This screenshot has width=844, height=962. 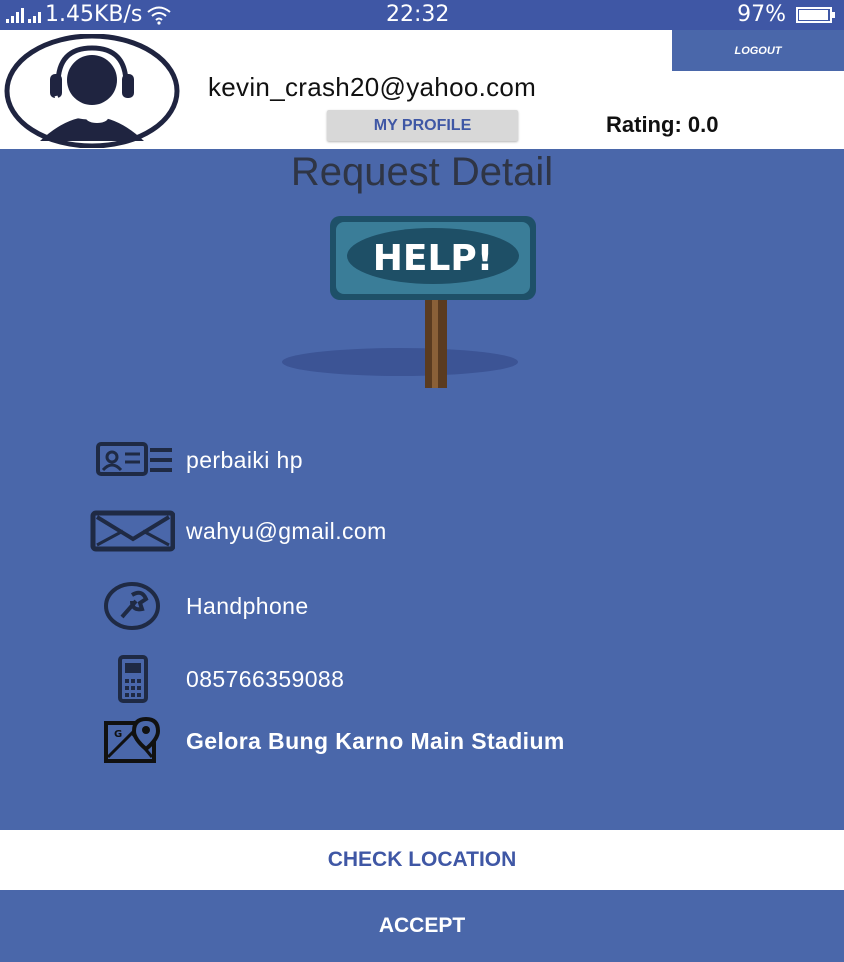 What do you see at coordinates (265, 678) in the screenshot?
I see `requester-phone: 085766359088` at bounding box center [265, 678].